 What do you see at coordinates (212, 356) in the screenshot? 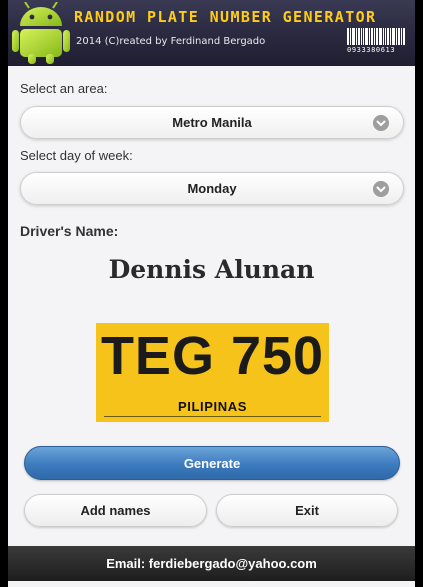
I see `plate-number: TEG 750` at bounding box center [212, 356].